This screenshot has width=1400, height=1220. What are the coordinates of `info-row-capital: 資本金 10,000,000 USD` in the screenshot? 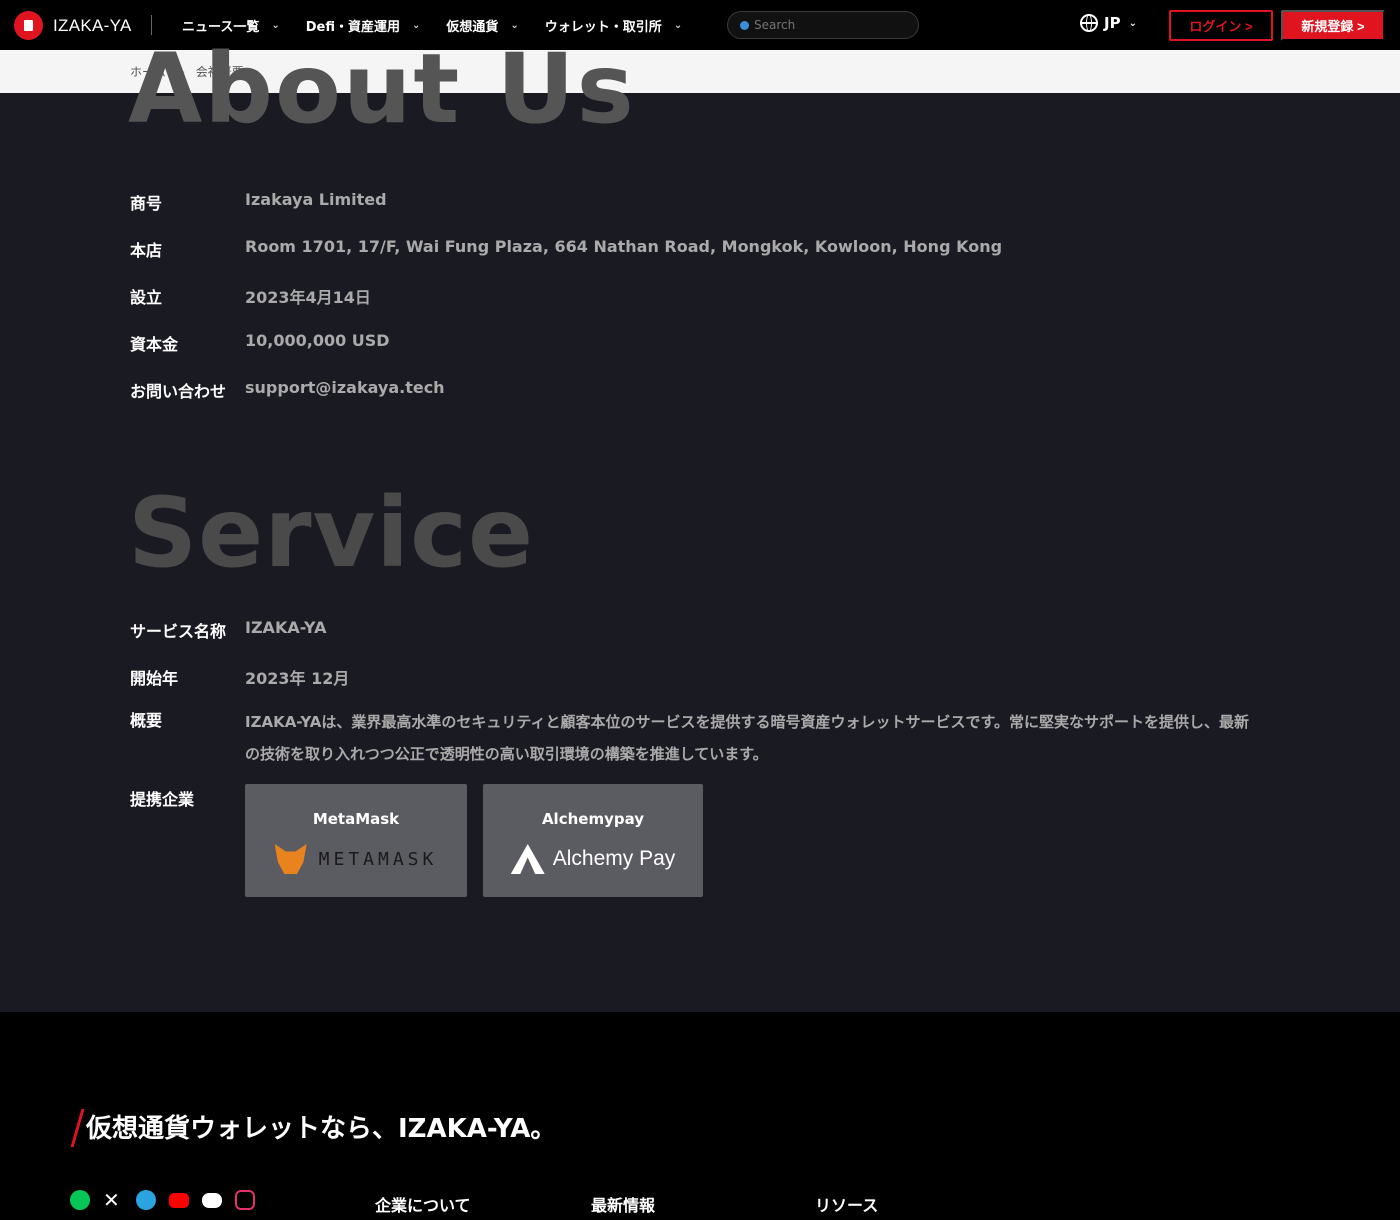 It's located at (260, 343).